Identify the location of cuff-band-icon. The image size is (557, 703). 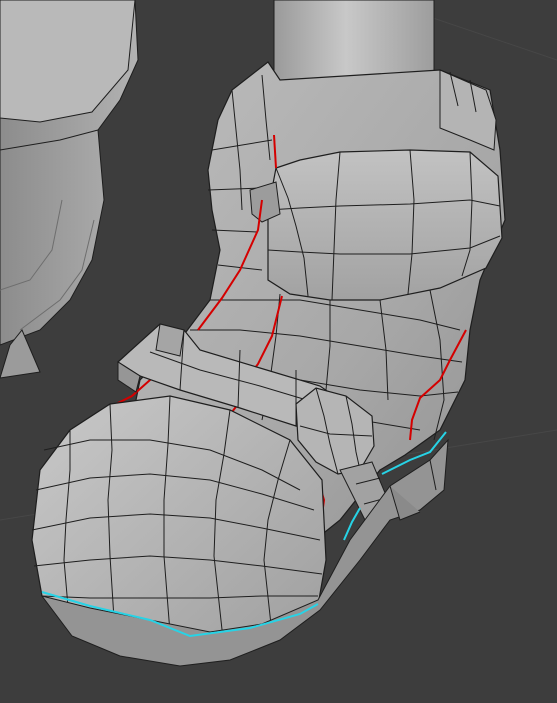
(376, 225).